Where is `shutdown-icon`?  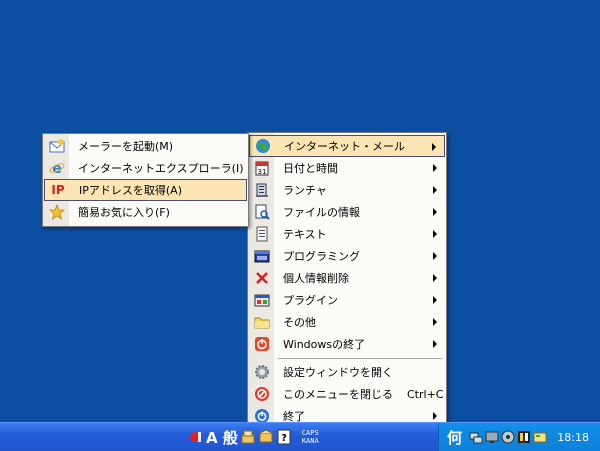
shutdown-icon is located at coordinates (262, 344).